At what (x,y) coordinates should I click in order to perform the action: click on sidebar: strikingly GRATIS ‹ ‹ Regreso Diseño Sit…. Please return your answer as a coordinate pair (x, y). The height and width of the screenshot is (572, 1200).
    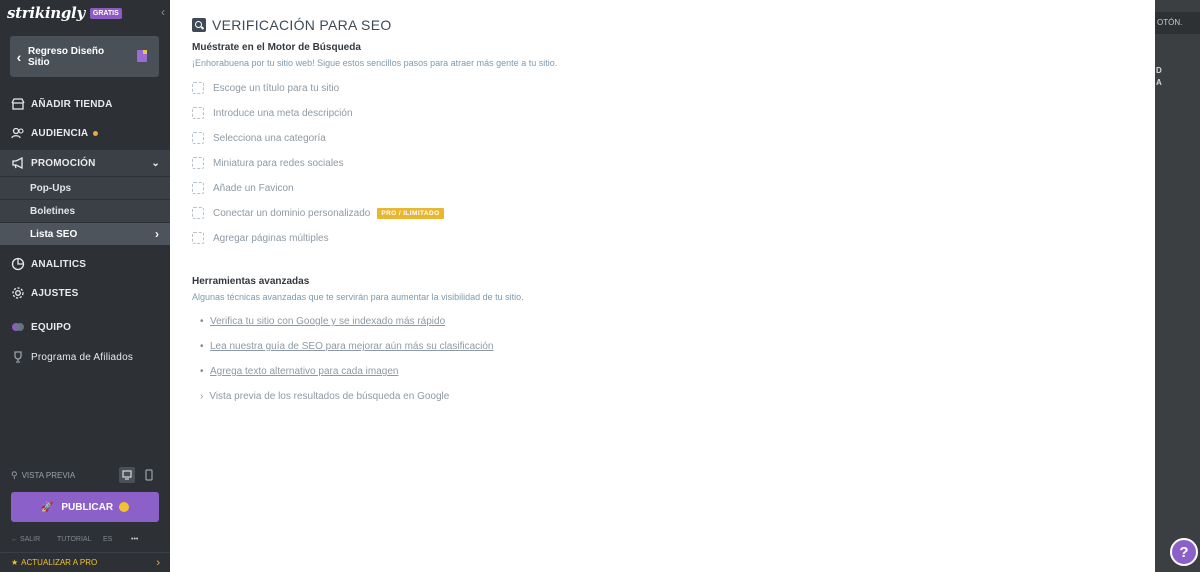
    Looking at the image, I should click on (85, 286).